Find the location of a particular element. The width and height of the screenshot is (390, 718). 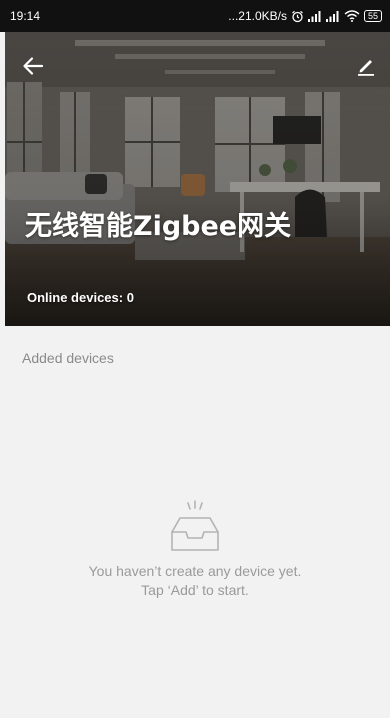

added-devices-label: Added devices is located at coordinates (68, 358).